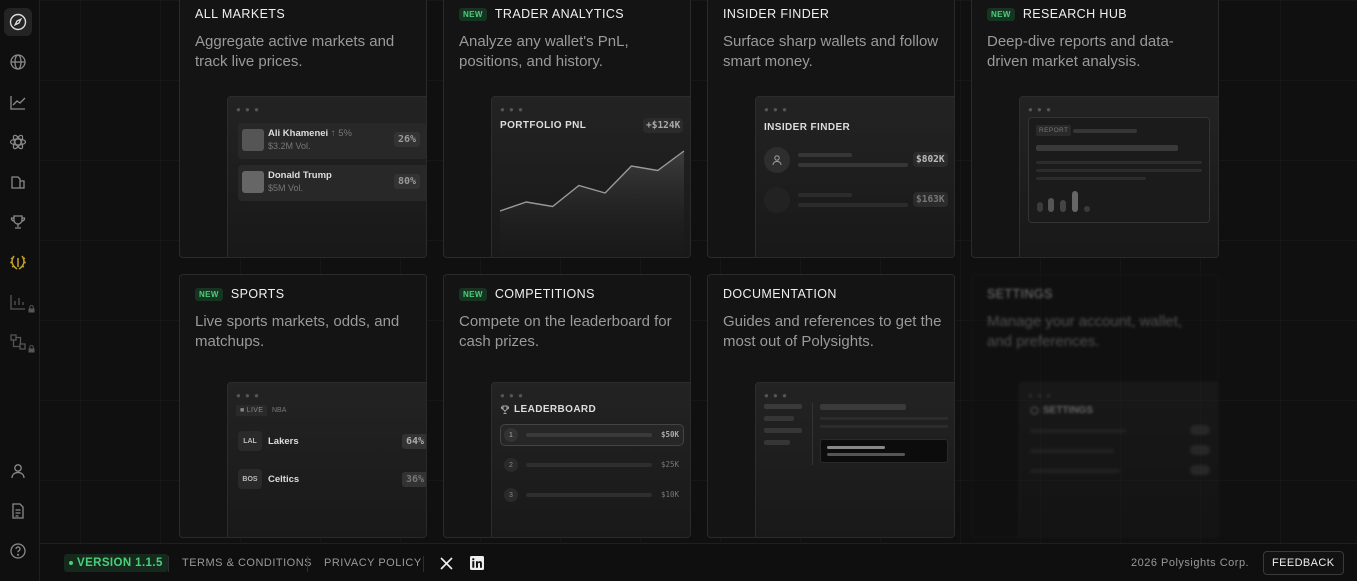 This screenshot has height=581, width=1357. What do you see at coordinates (250, 479) in the screenshot?
I see `team-abbr: BOS` at bounding box center [250, 479].